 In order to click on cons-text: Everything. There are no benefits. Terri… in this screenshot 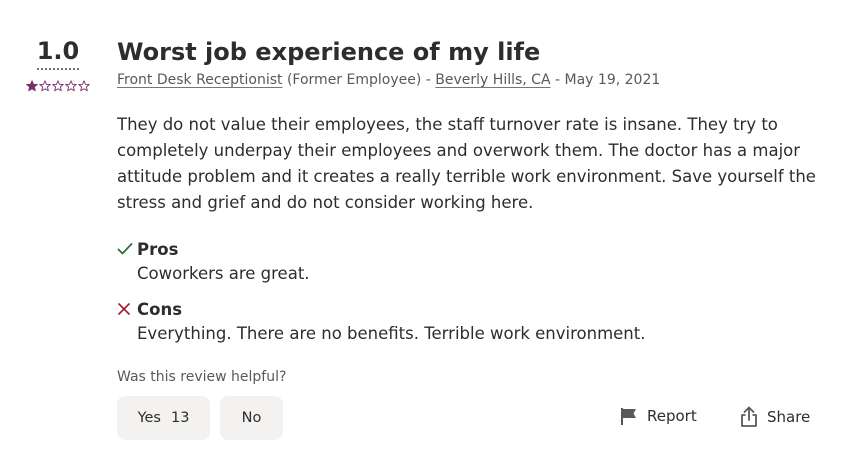, I will do `click(391, 333)`.